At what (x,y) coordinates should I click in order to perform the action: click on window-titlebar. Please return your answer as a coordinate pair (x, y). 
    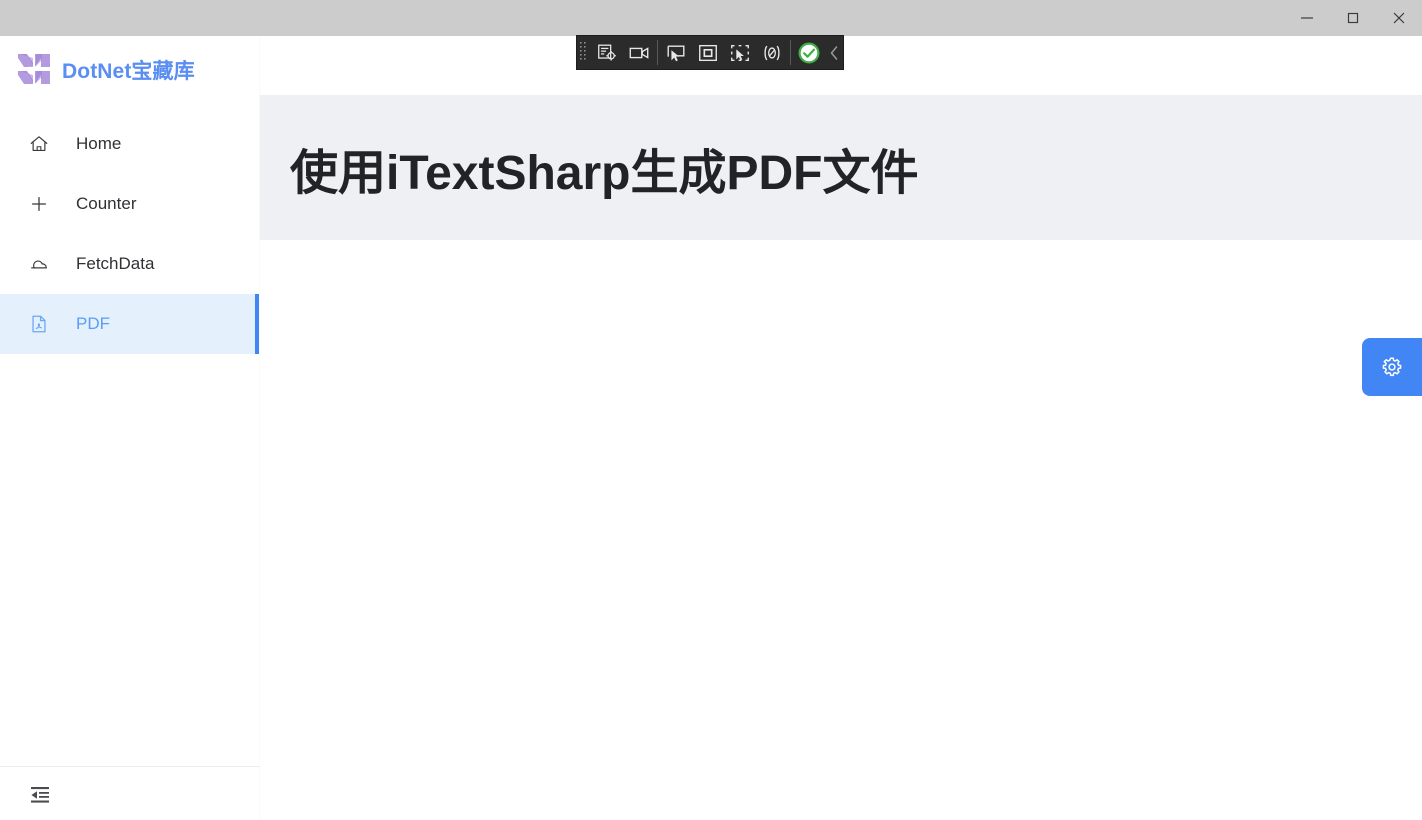
    Looking at the image, I should click on (711, 18).